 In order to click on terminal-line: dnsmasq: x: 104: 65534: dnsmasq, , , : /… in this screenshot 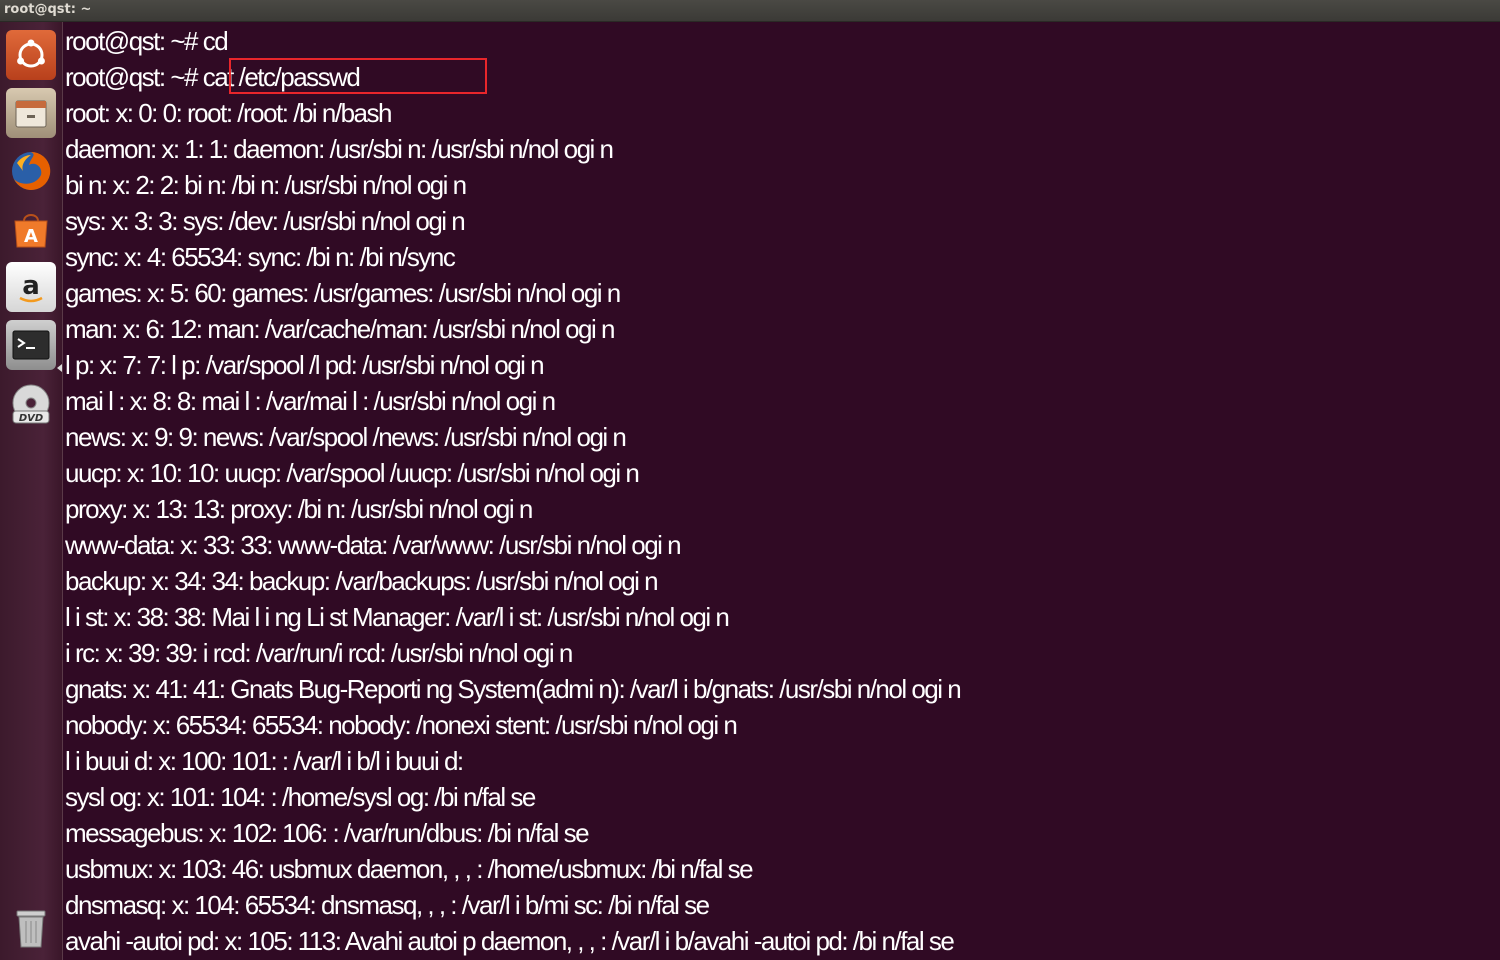, I will do `click(387, 905)`.